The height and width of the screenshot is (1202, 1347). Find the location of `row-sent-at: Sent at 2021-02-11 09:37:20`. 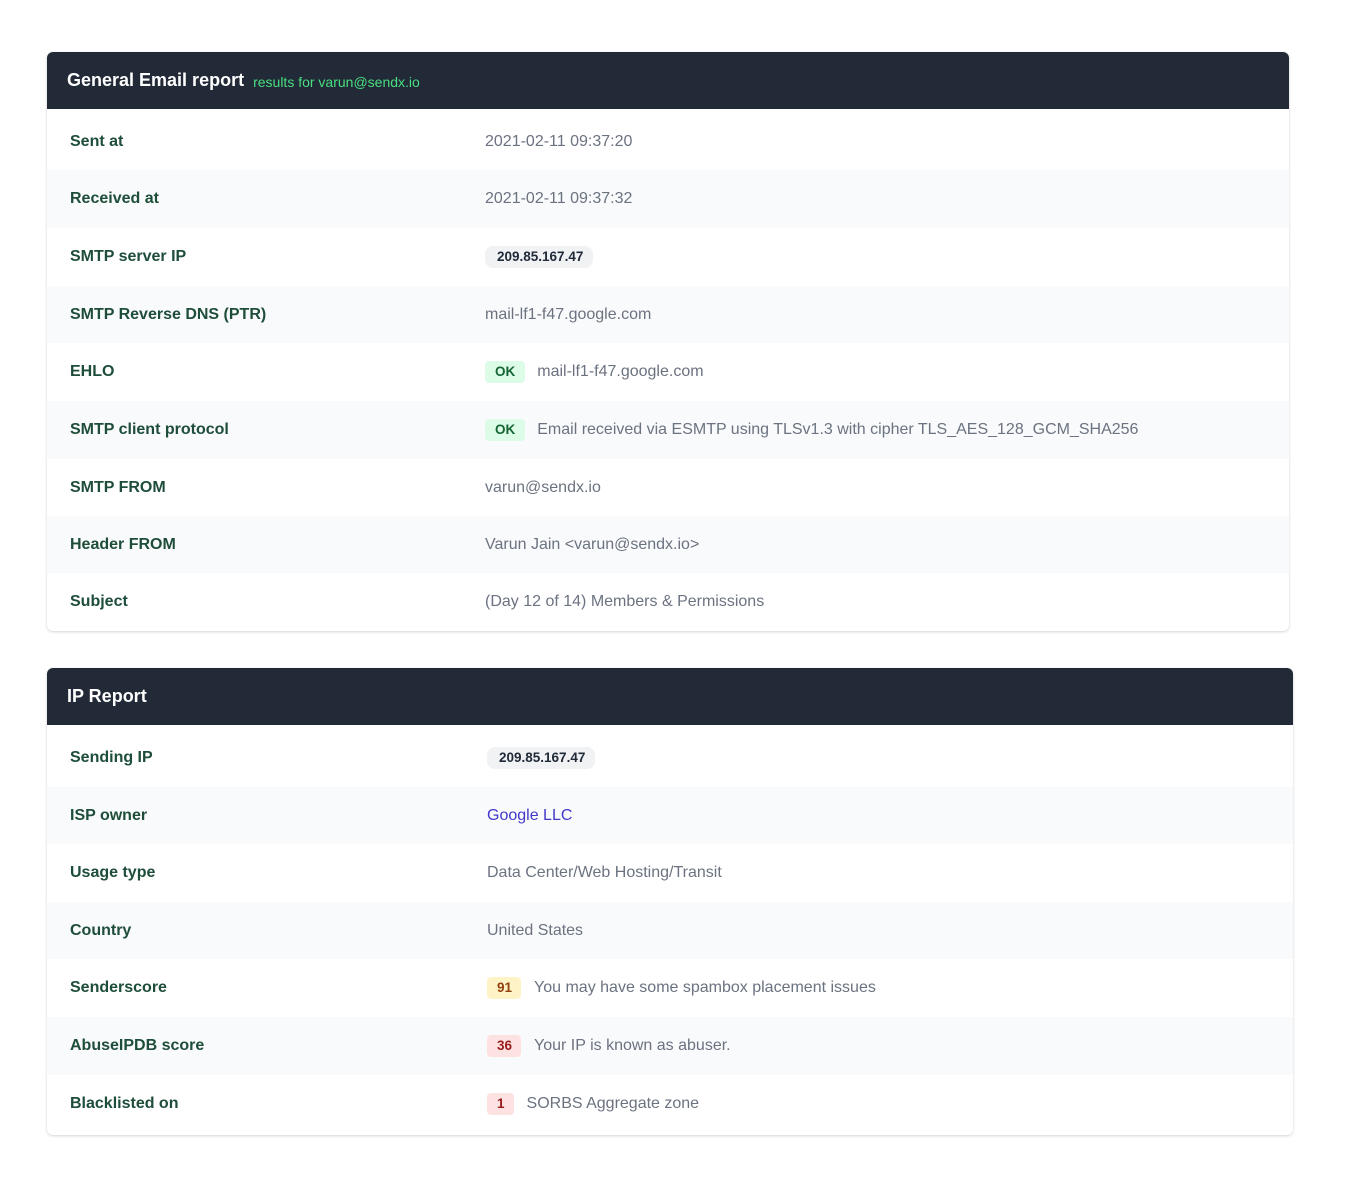

row-sent-at: Sent at 2021-02-11 09:37:20 is located at coordinates (668, 141).